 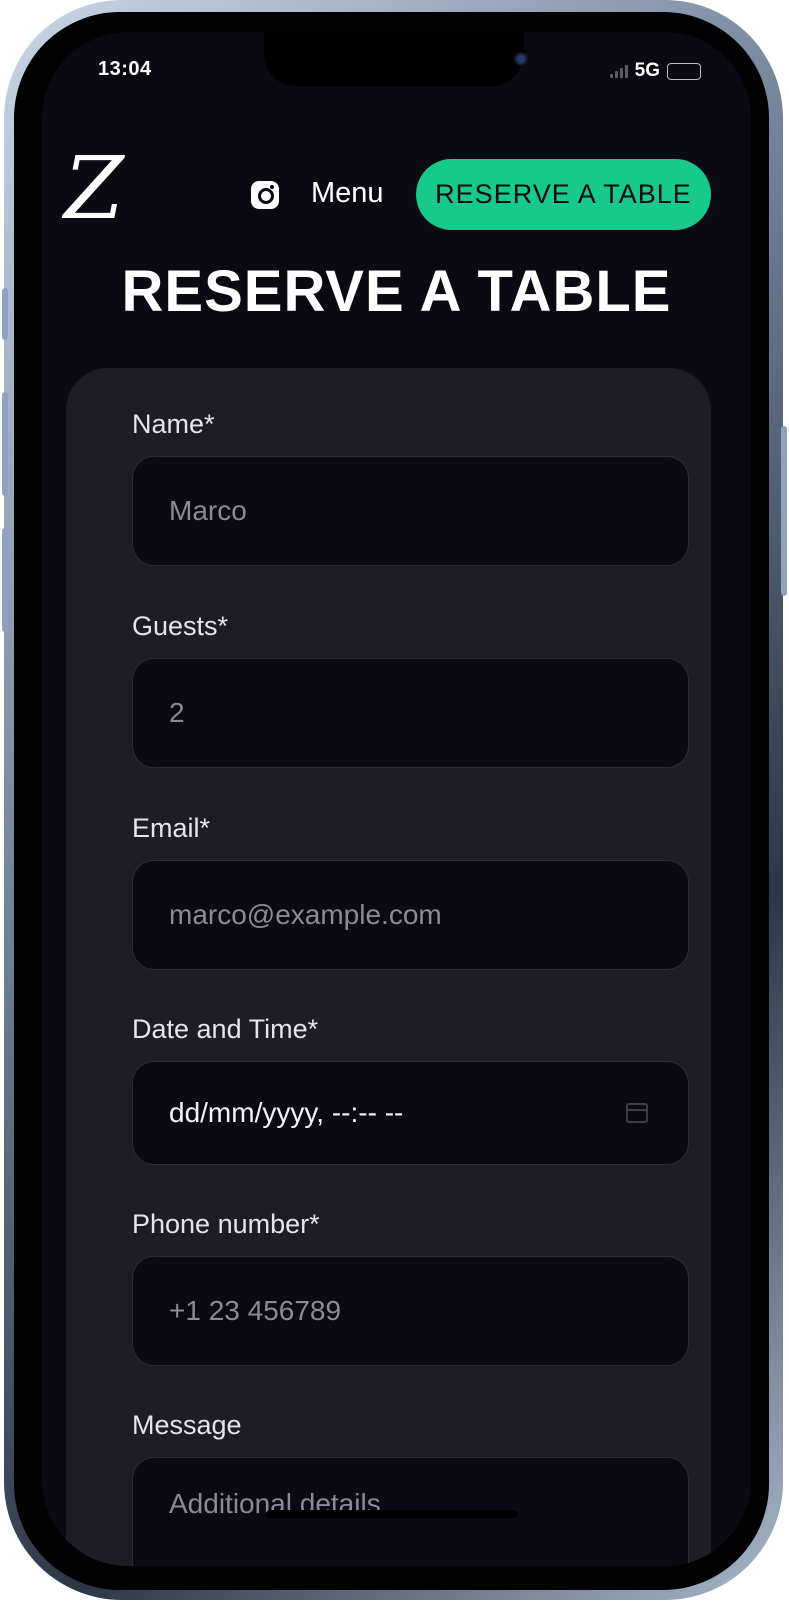 What do you see at coordinates (347, 193) in the screenshot?
I see `menu-link: Menu` at bounding box center [347, 193].